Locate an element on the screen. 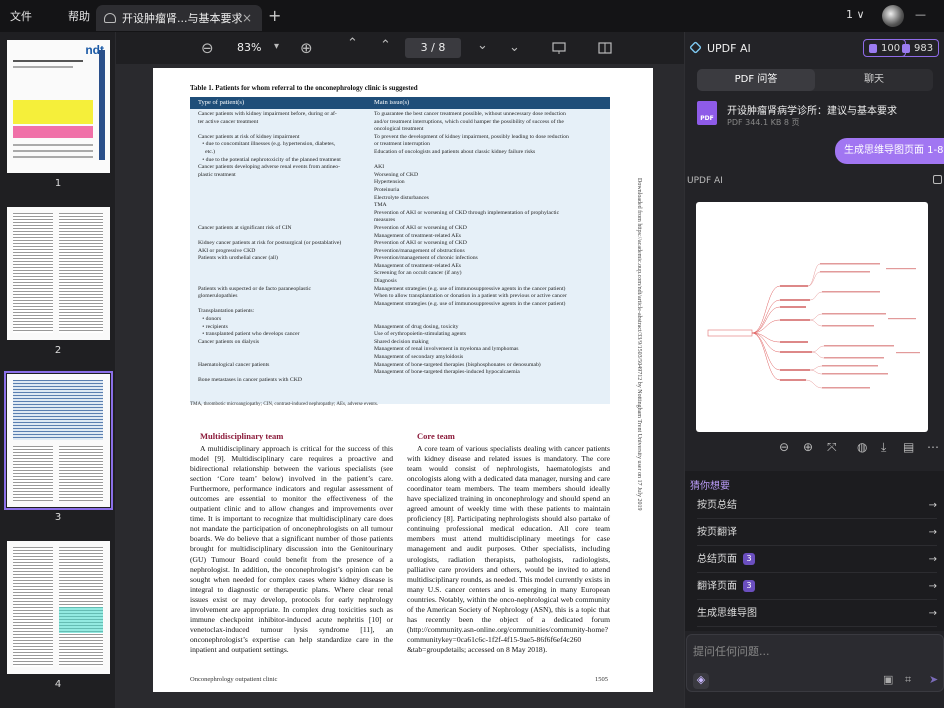 Image resolution: width=944 pixels, height=708 pixels. table-cell: Diagnosis is located at coordinates (385, 281).